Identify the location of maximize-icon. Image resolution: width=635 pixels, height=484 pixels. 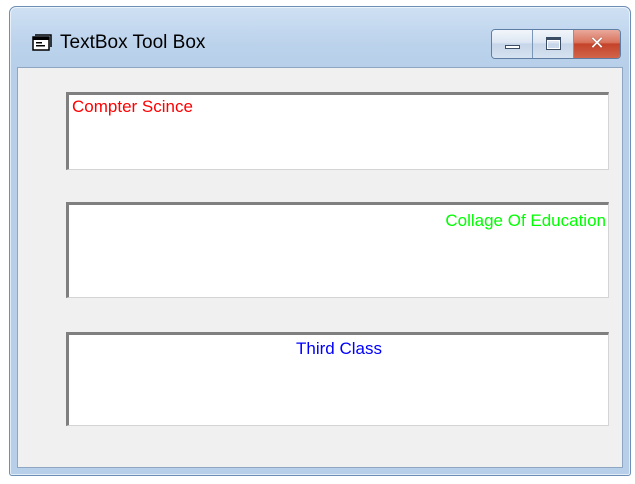
(553, 43).